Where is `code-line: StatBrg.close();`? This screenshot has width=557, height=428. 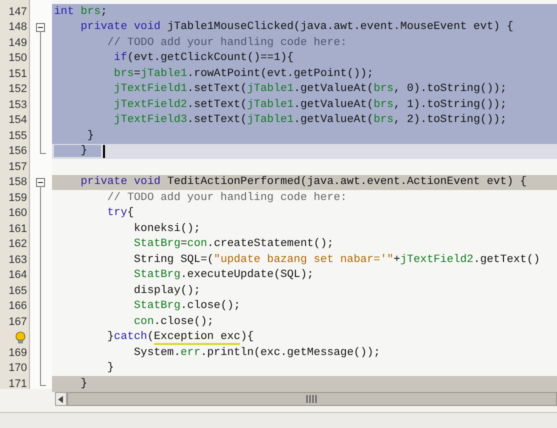 code-line: StatBrg.close(); is located at coordinates (186, 306).